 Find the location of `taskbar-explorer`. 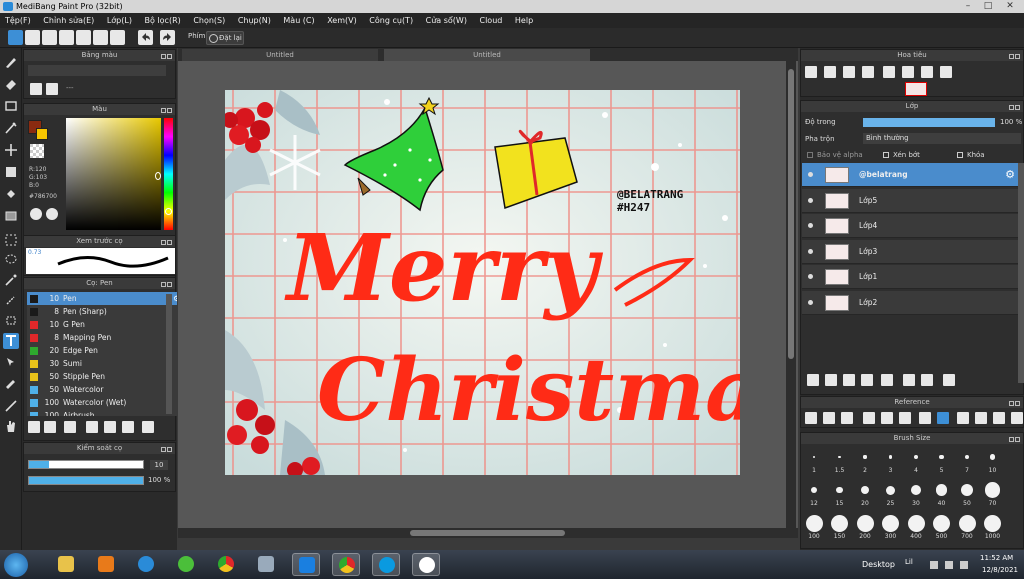

taskbar-explorer is located at coordinates (66, 564).